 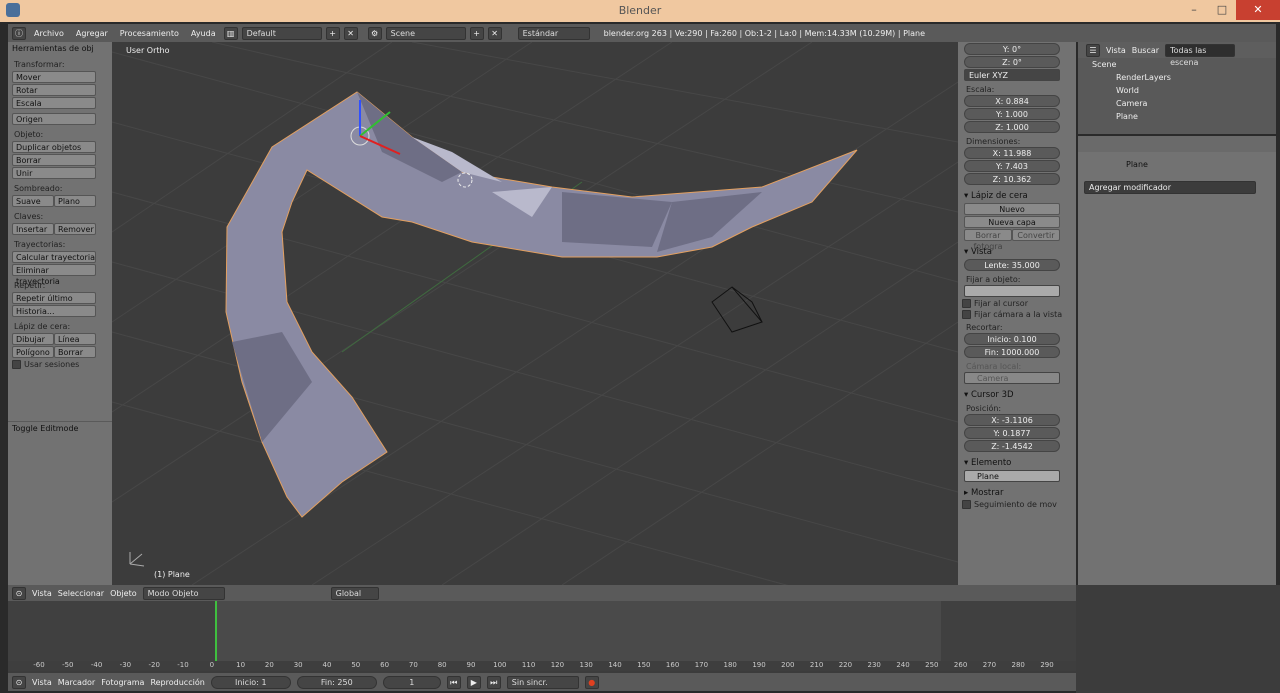 What do you see at coordinates (1020, 196) in the screenshot?
I see `grease-pencil-header: ▾ Lápiz de cera` at bounding box center [1020, 196].